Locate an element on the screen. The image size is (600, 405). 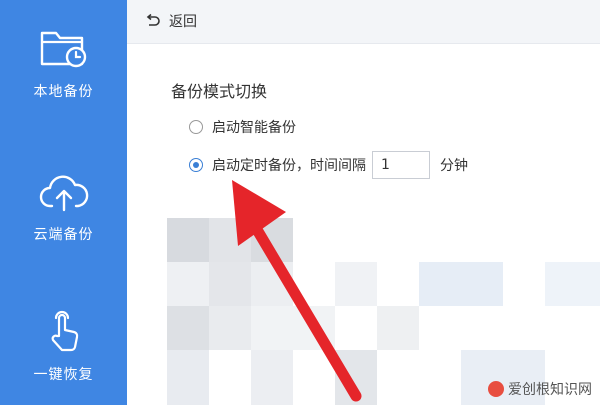
sidebar-item-local-backup: 本地备份 is located at coordinates (63, 63).